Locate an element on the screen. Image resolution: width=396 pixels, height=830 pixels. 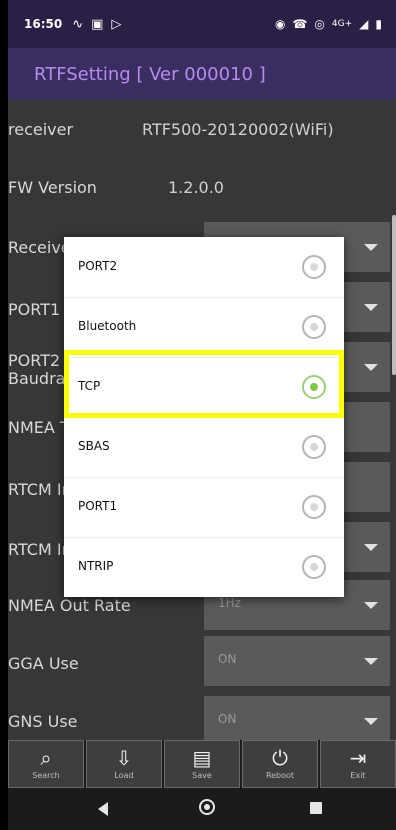
recents-icon is located at coordinates (316, 808).